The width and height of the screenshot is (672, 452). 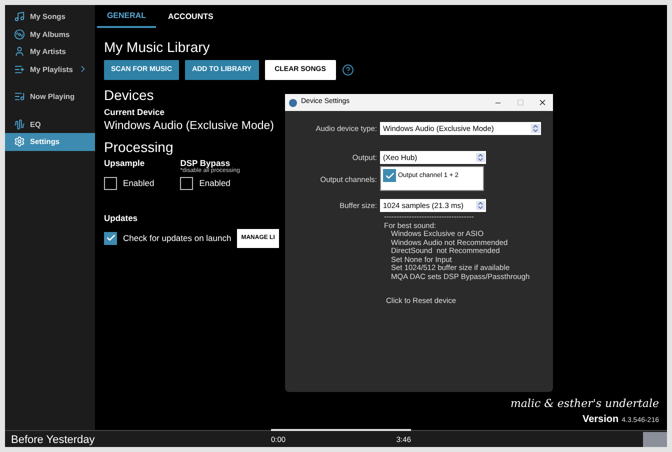 What do you see at coordinates (129, 95) in the screenshot?
I see `section-heading: Devices` at bounding box center [129, 95].